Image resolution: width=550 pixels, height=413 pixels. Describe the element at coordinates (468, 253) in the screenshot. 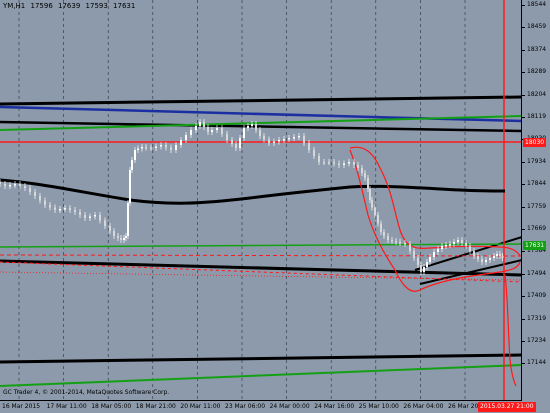

I see `black-line-channel-upper` at that location.